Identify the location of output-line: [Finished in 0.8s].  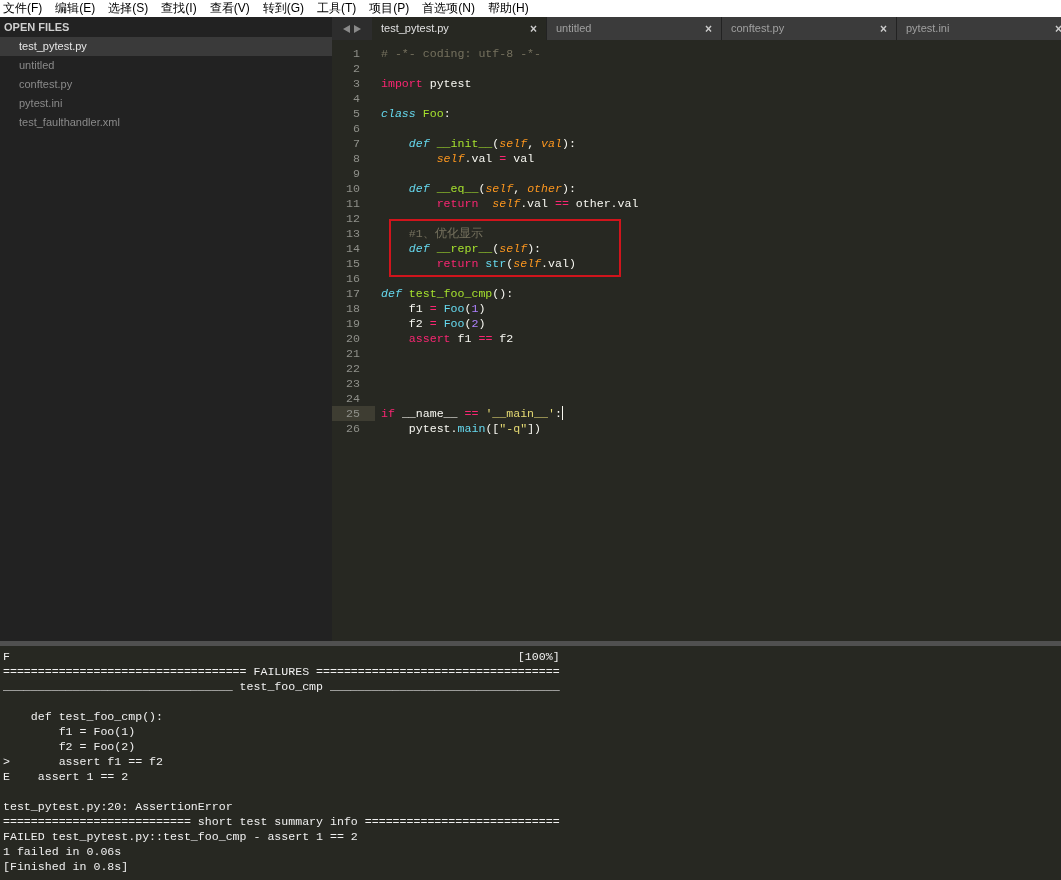
(66, 866).